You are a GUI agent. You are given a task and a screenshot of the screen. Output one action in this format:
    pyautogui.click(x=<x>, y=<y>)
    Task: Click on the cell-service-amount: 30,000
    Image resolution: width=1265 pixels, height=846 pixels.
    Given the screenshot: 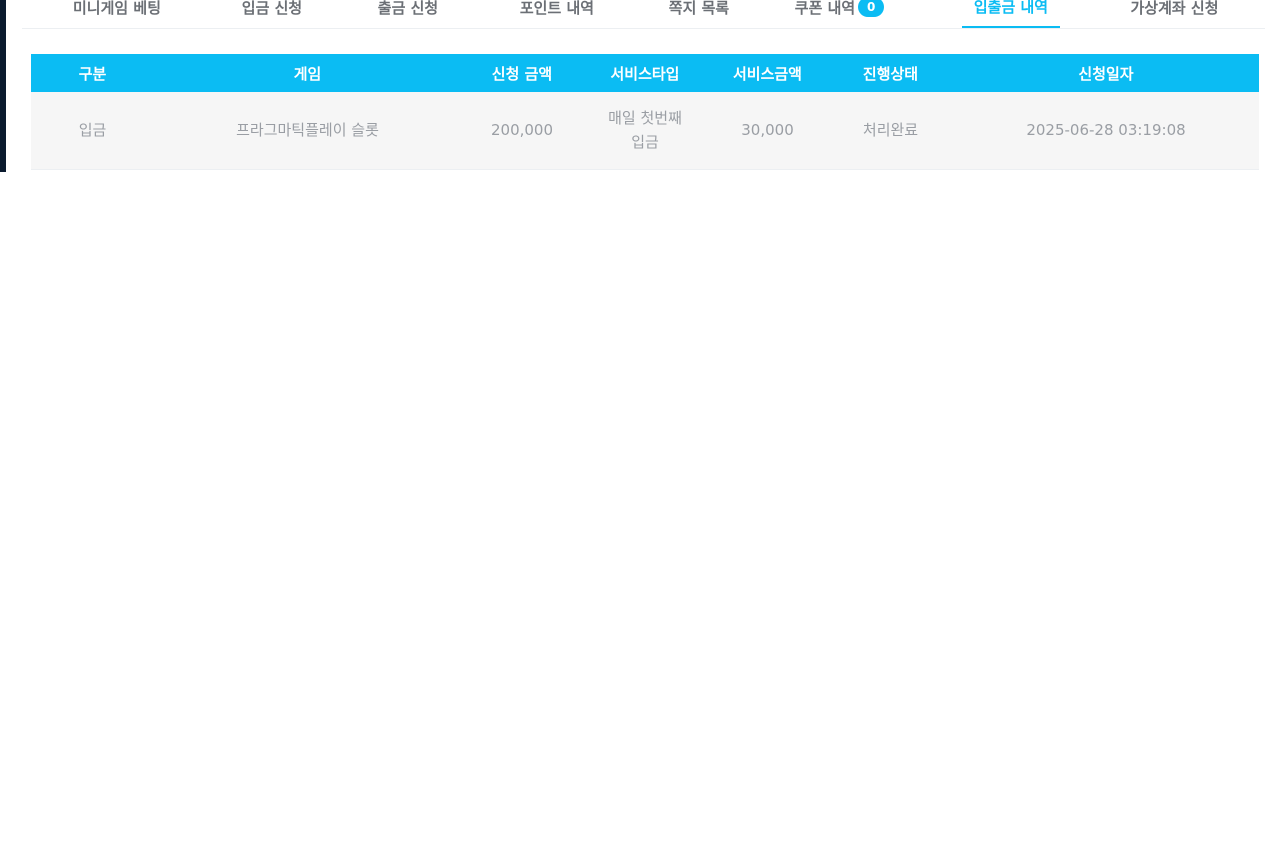 What is the action you would take?
    pyautogui.click(x=767, y=131)
    